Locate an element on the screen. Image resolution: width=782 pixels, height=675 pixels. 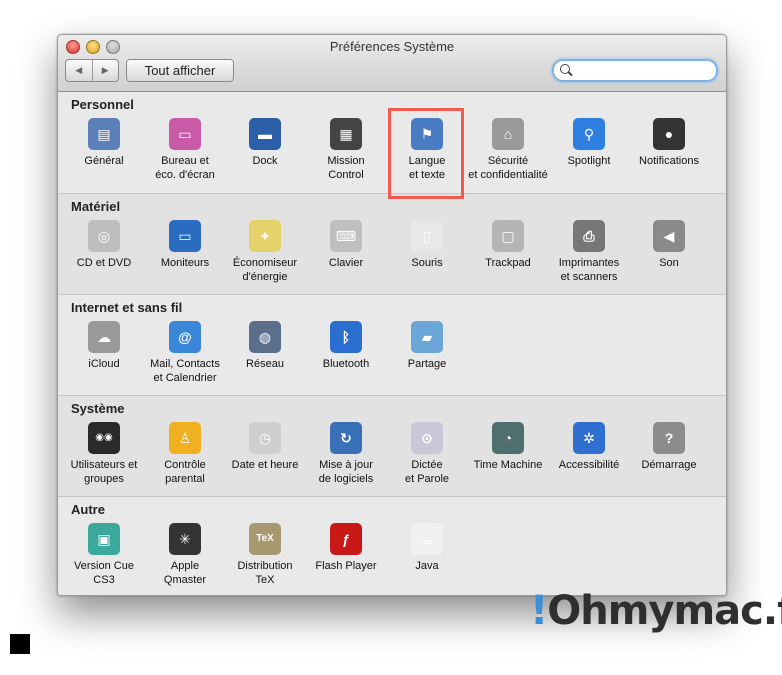
trackpad-icon: ▢ is located at coordinates (508, 236).